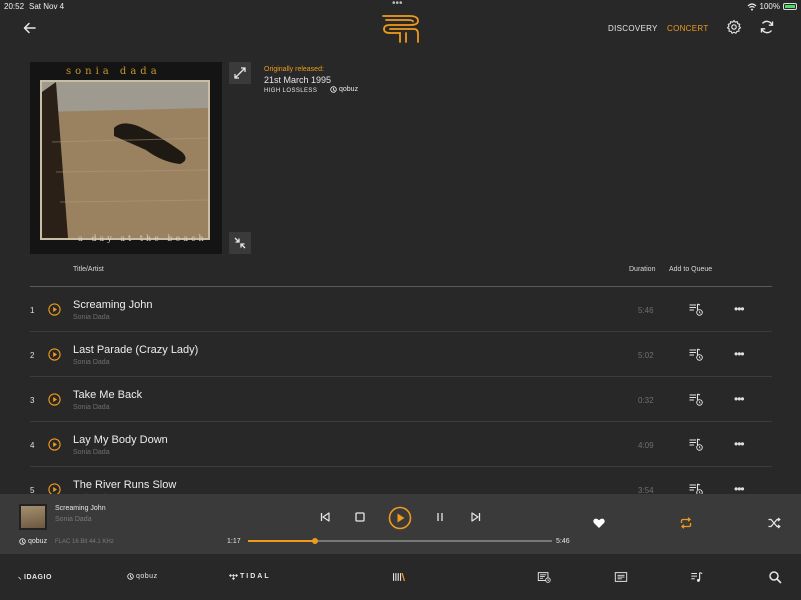  What do you see at coordinates (401, 399) in the screenshot?
I see `track-row: 3 Take Me Back Sonia Dada 0:32 •••` at bounding box center [401, 399].